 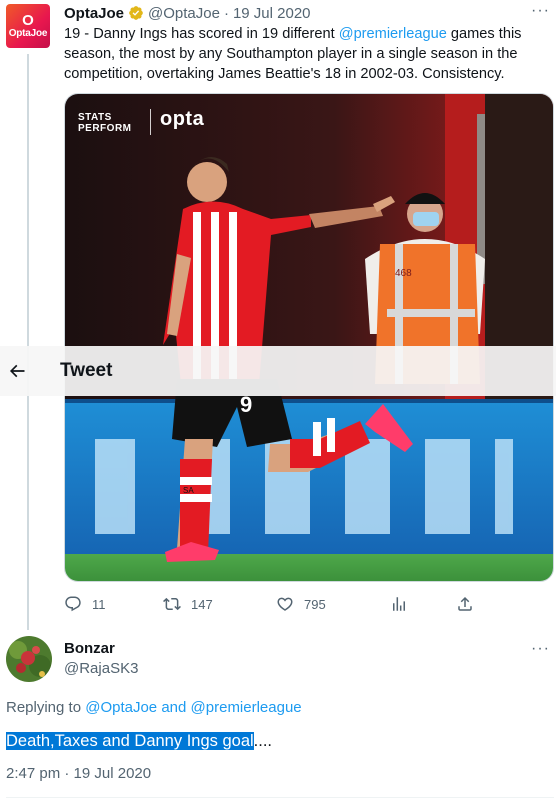 What do you see at coordinates (174, 707) in the screenshot?
I see `replying-and: and` at bounding box center [174, 707].